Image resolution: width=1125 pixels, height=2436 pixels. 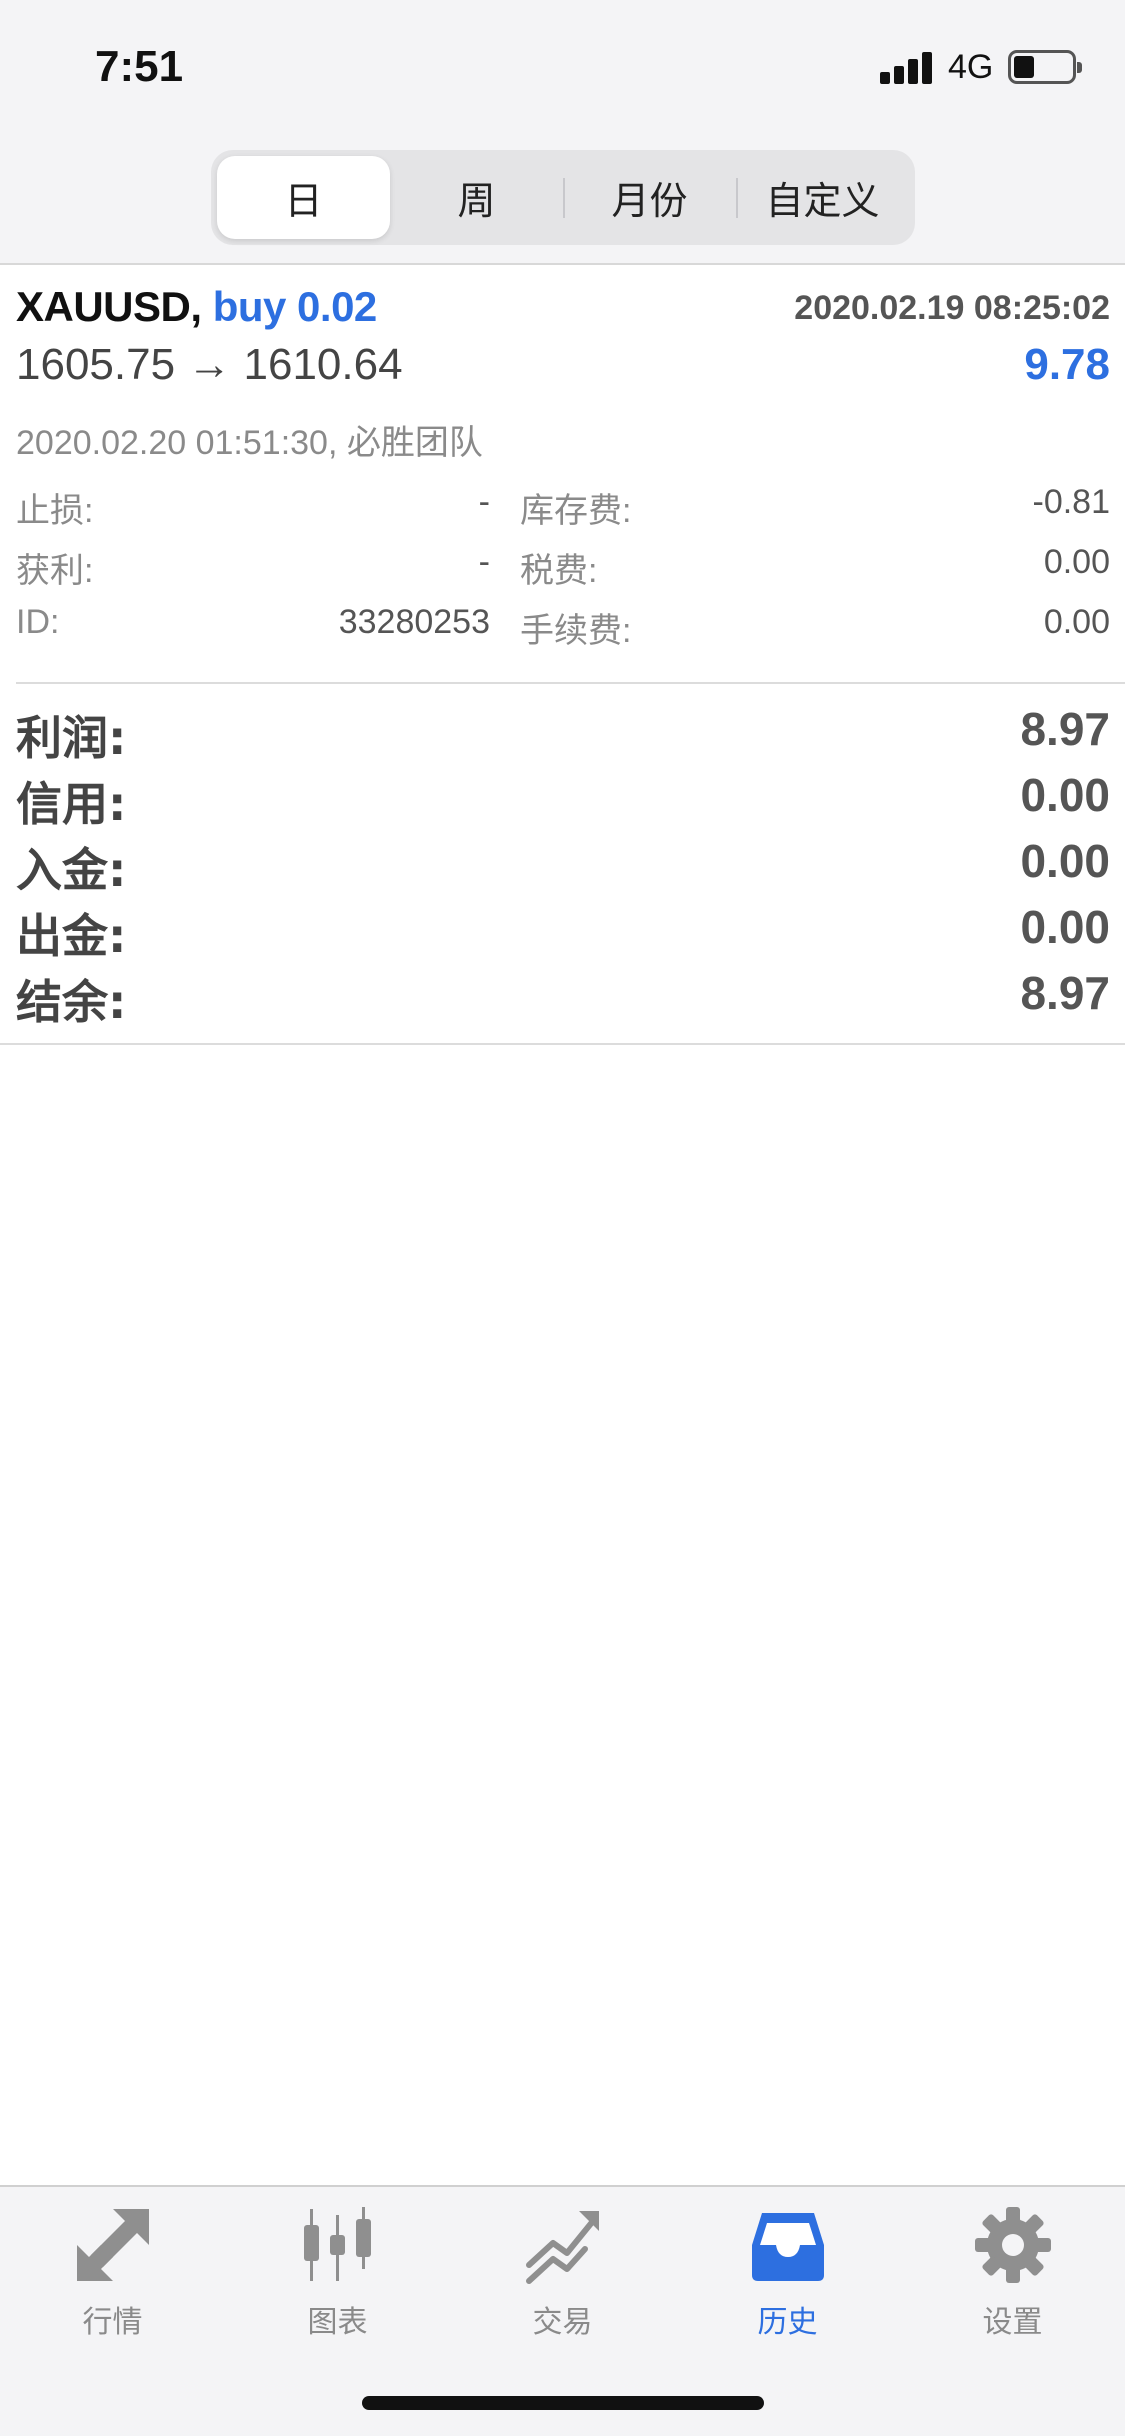 What do you see at coordinates (55, 571) in the screenshot?
I see `take-profit-label: 获利:` at bounding box center [55, 571].